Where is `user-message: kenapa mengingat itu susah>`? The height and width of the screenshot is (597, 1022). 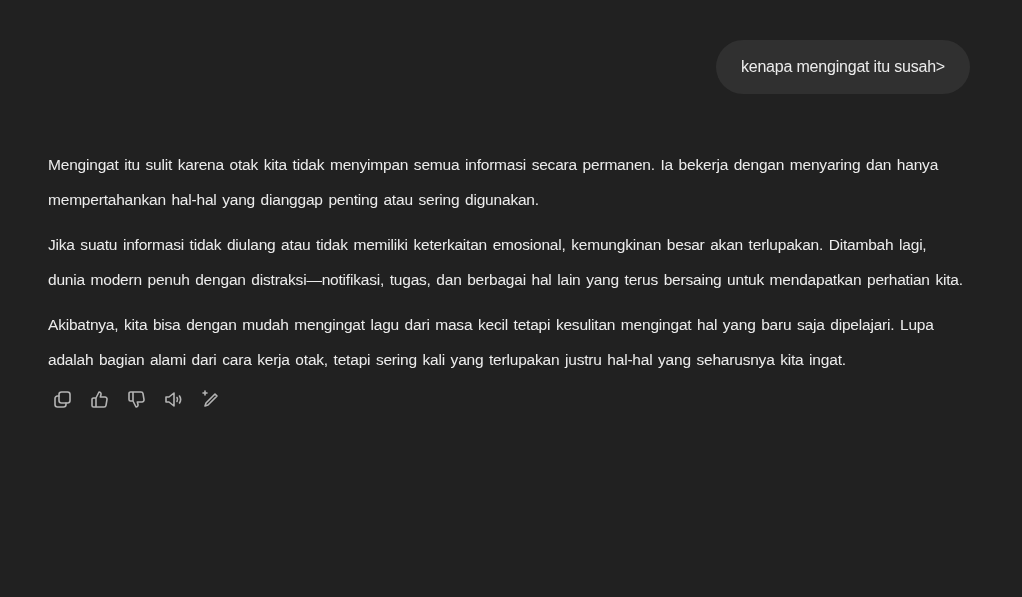
user-message: kenapa mengingat itu susah> is located at coordinates (842, 67).